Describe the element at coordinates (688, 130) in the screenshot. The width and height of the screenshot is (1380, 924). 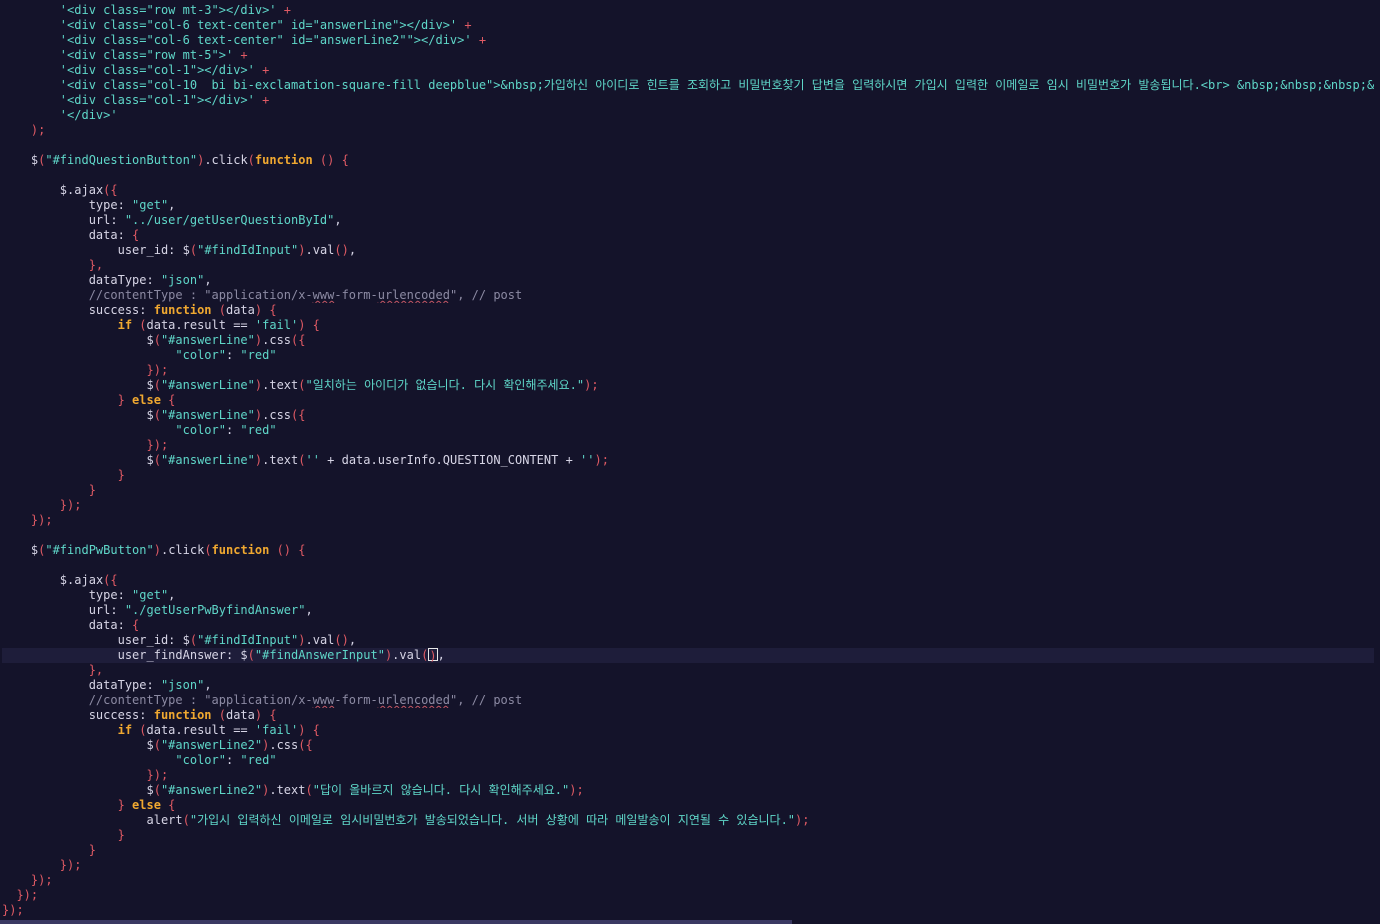
I see `code-line: );` at that location.